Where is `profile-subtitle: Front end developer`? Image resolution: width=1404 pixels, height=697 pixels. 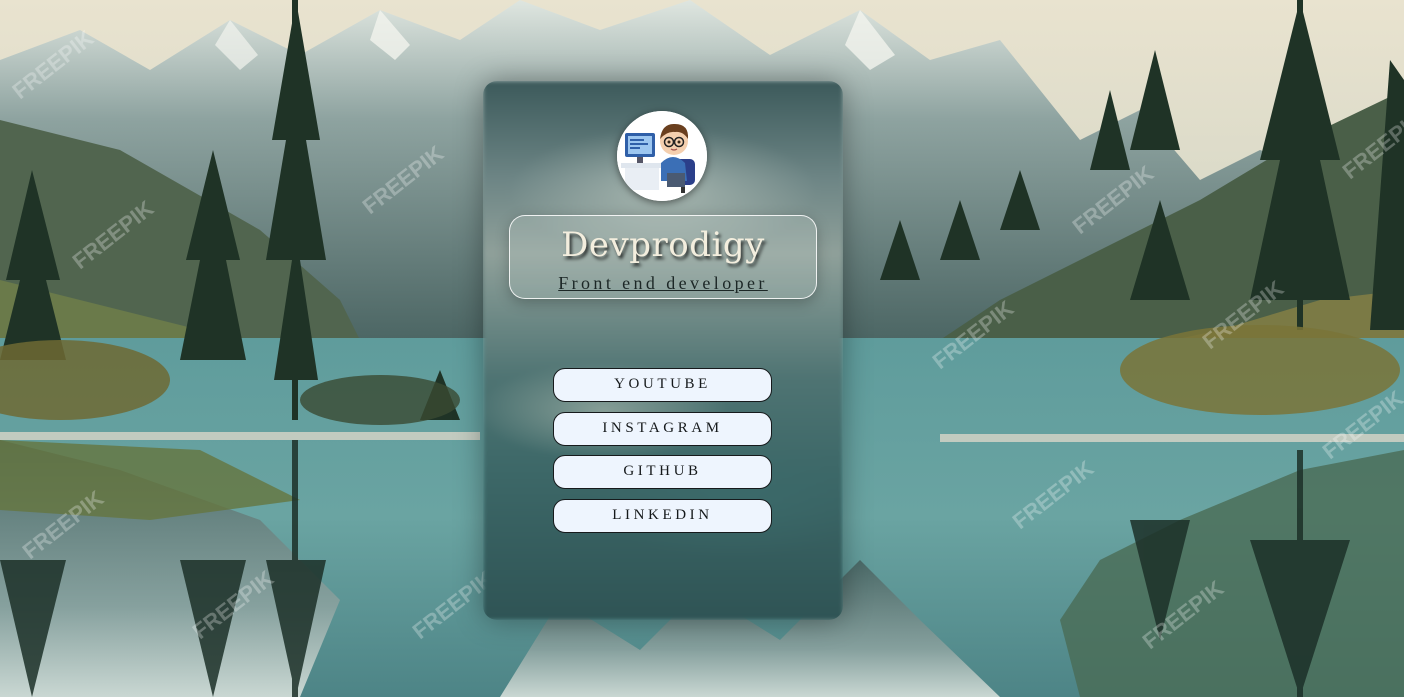 profile-subtitle: Front end developer is located at coordinates (663, 283).